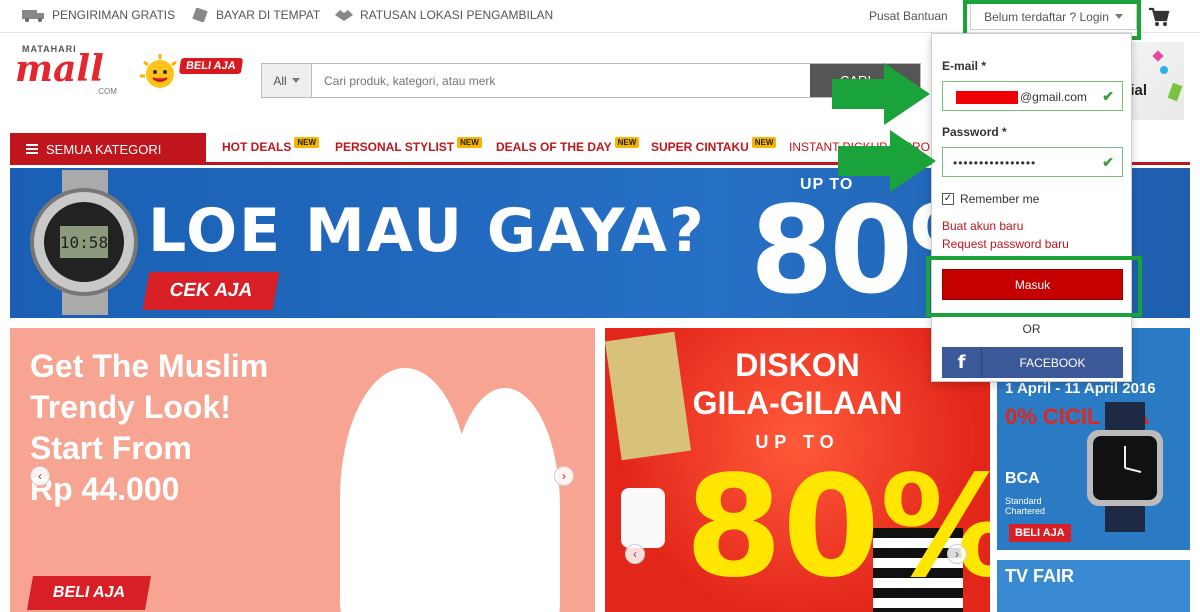 This screenshot has width=1200, height=612. Describe the element at coordinates (32, 149) in the screenshot. I see `menu-icon` at that location.